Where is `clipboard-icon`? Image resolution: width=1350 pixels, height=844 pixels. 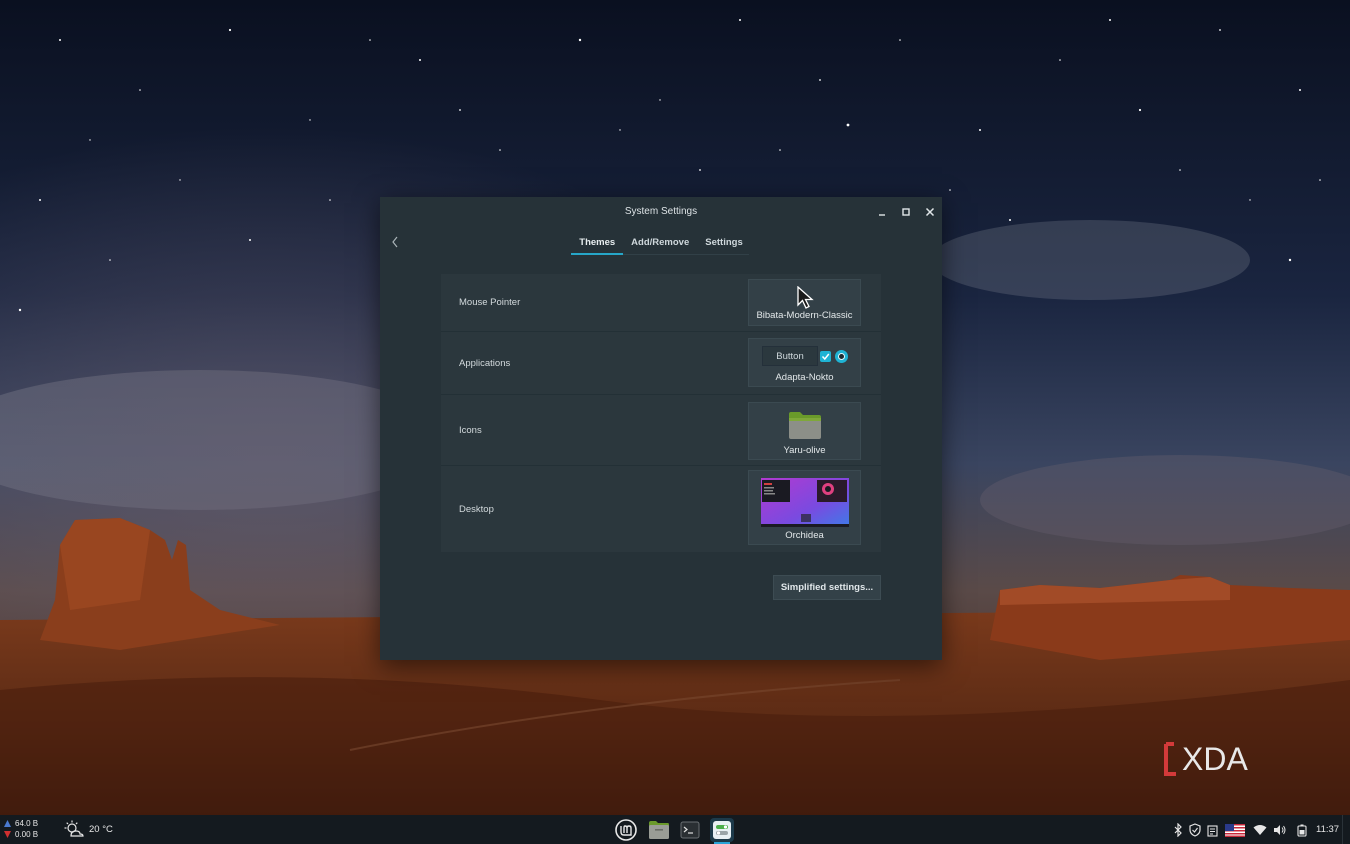 clipboard-icon is located at coordinates (1212, 830).